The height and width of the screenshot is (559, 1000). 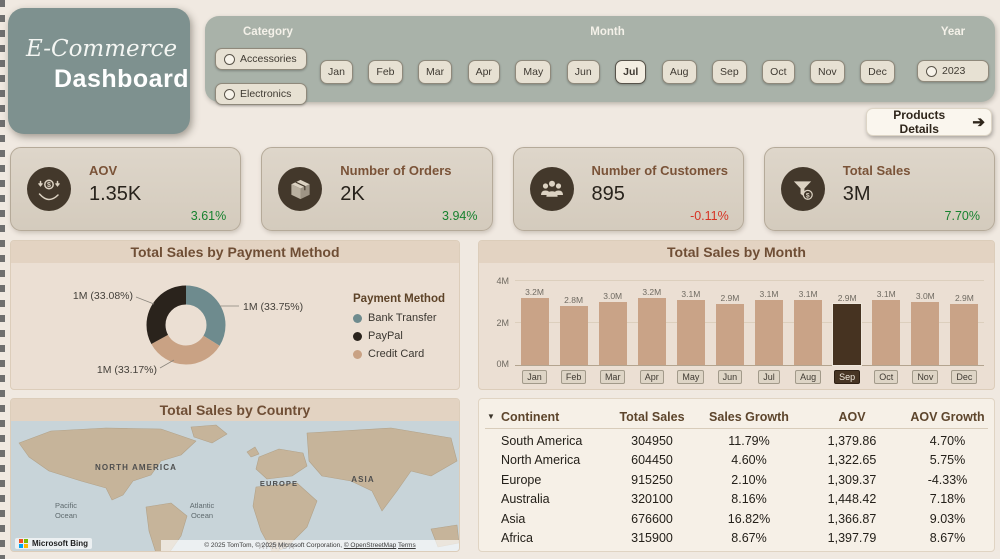 What do you see at coordinates (736, 500) in the screenshot?
I see `table-row-australia: Australia 320100 8.16% 1,448.42 7.18%` at bounding box center [736, 500].